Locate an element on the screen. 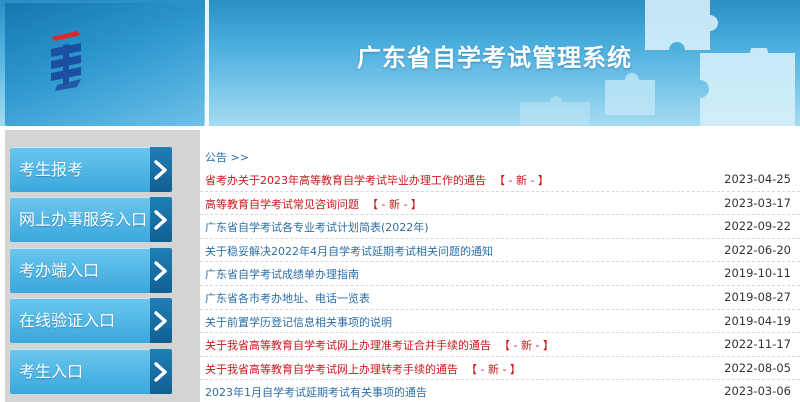  list-item: 高等教育自学考试常见咨询问题【 - 新 - 】 2023-03-17 is located at coordinates (500, 204).